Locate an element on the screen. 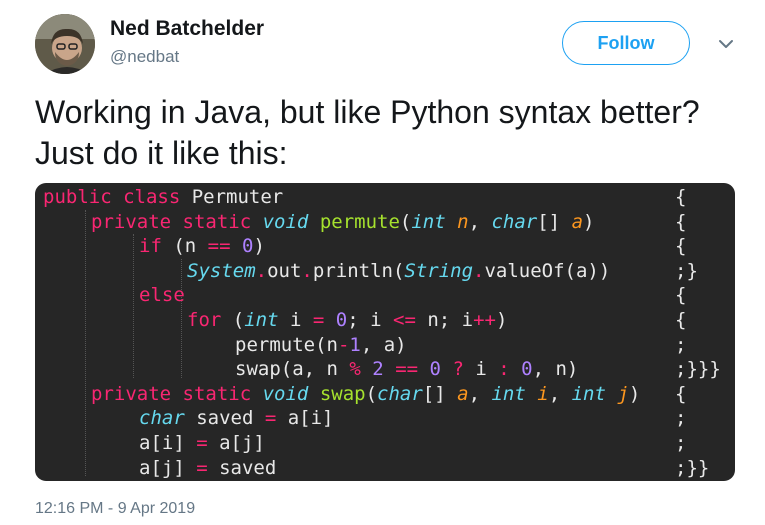 The image size is (765, 525). code-token: swap(a, n is located at coordinates (292, 369).